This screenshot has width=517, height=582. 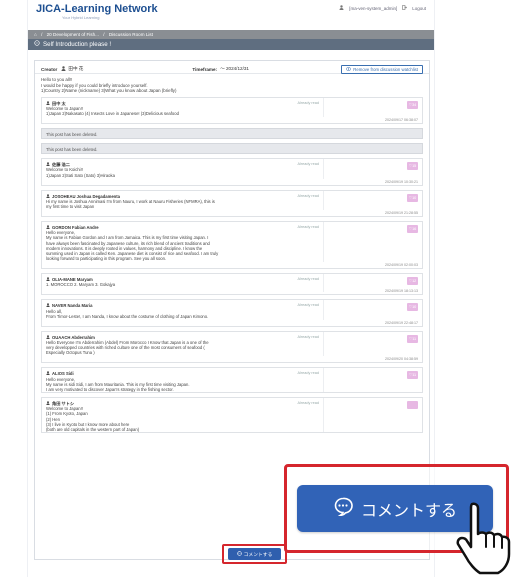 I want to click on post-timestamp: 2024/09/19 21:28:55, so click(x=401, y=212).